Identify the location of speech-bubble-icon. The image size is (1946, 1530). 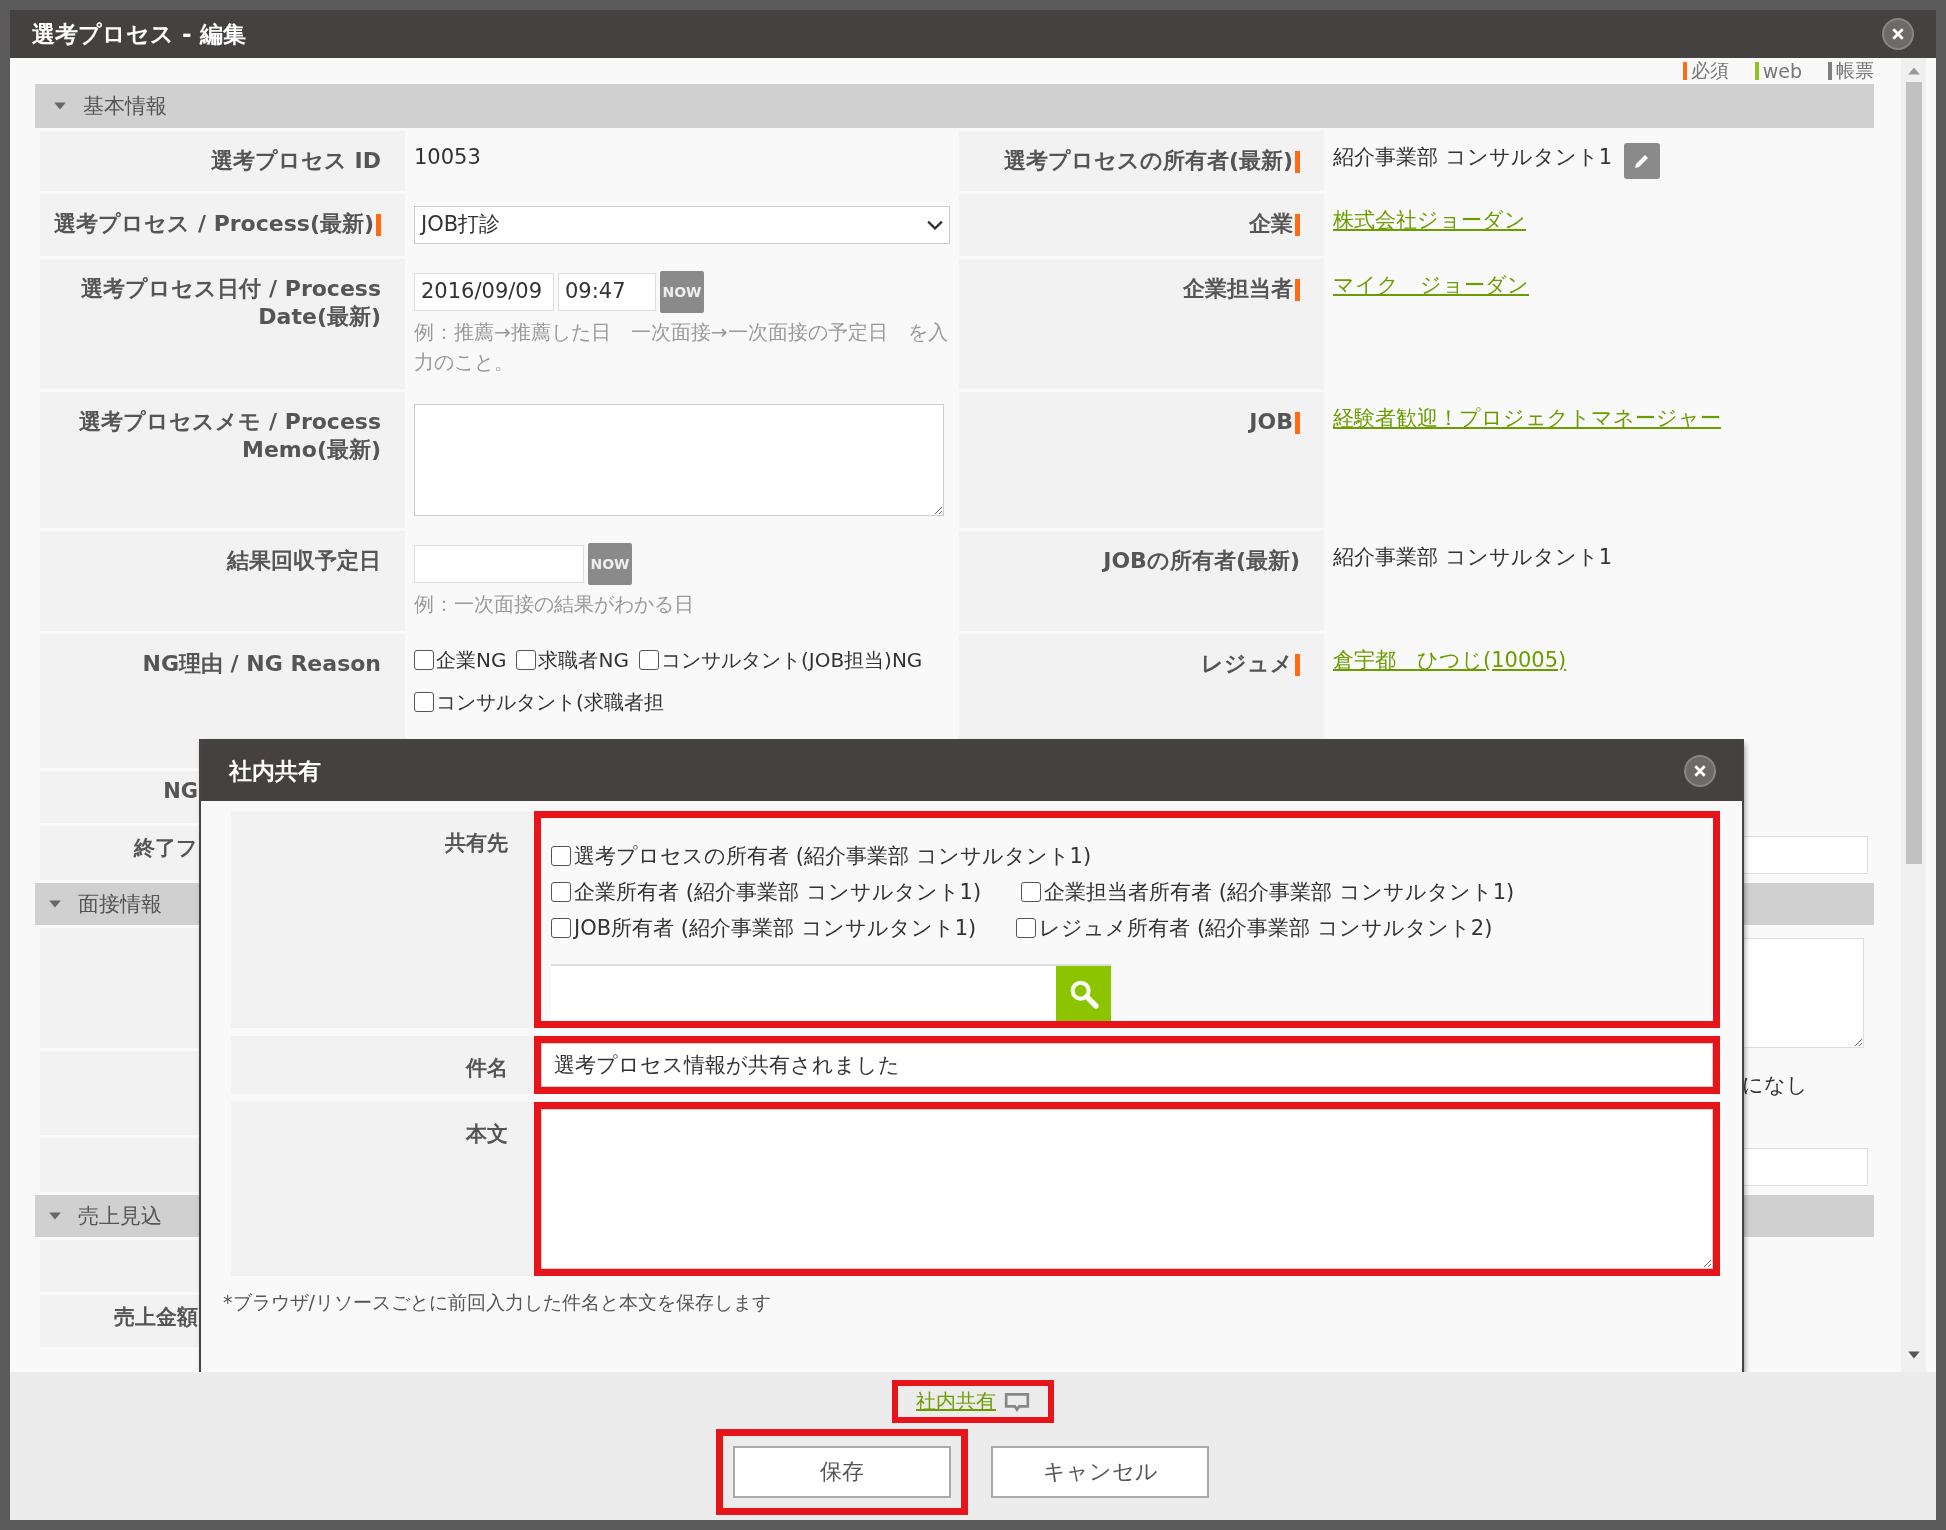
(1017, 1401).